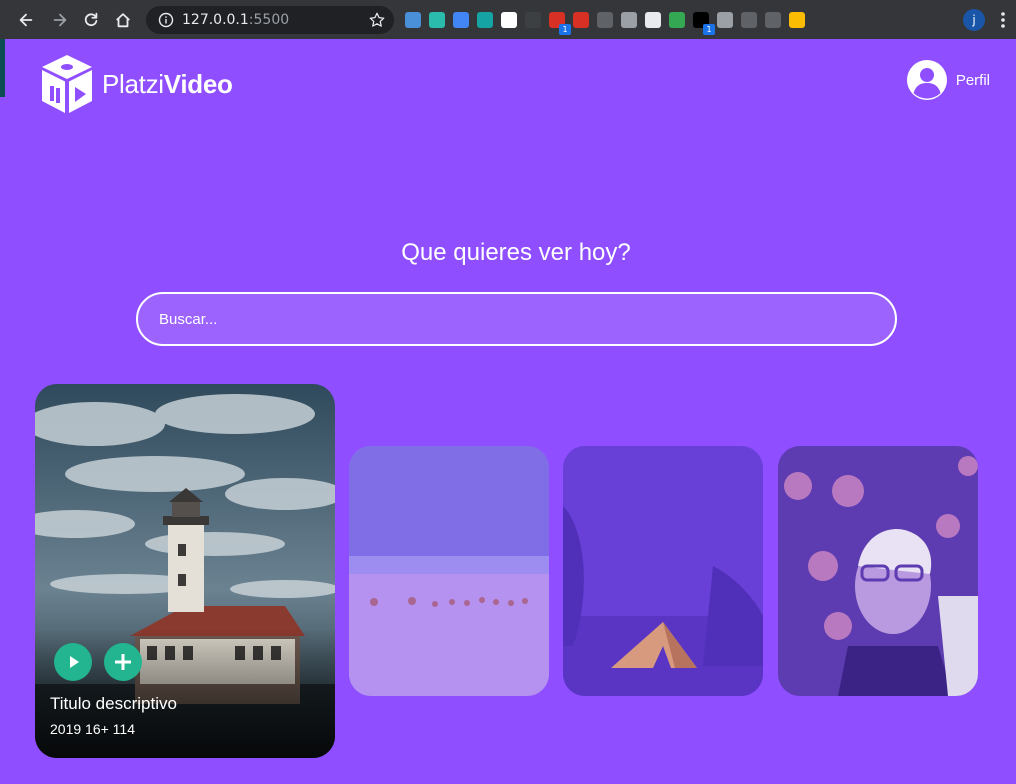  I want to click on browser-toolbar: 127.0.0.1:5500 11 j, so click(508, 19).